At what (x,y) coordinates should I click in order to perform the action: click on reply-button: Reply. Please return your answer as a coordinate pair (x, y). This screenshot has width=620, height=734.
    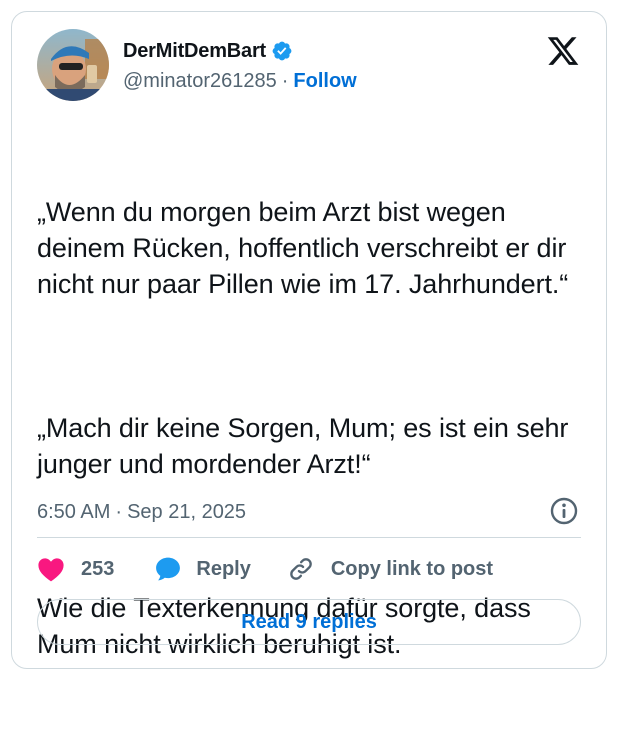
    Looking at the image, I should click on (220, 569).